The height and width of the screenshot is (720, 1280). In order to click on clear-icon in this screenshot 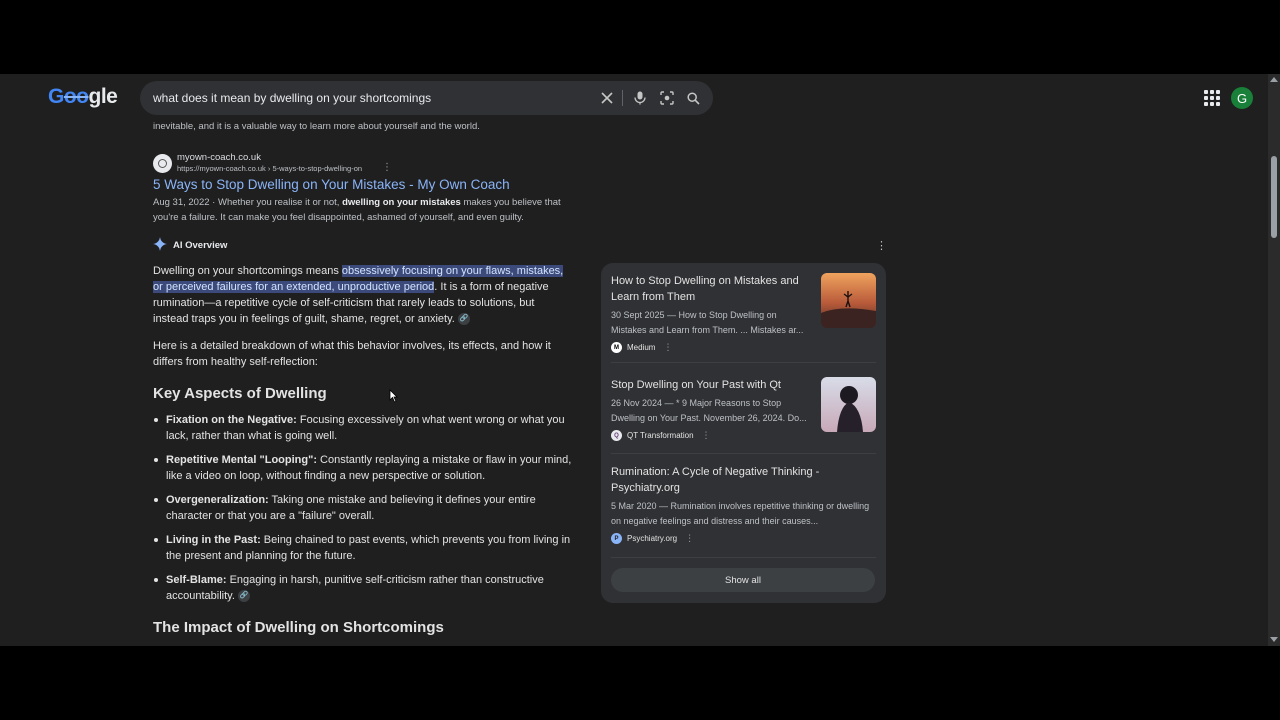, I will do `click(607, 98)`.